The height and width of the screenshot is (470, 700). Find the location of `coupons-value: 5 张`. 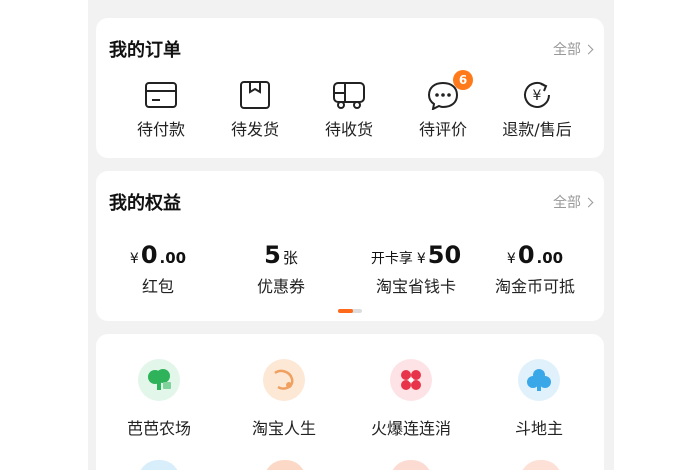

coupons-value: 5 张 is located at coordinates (281, 255).